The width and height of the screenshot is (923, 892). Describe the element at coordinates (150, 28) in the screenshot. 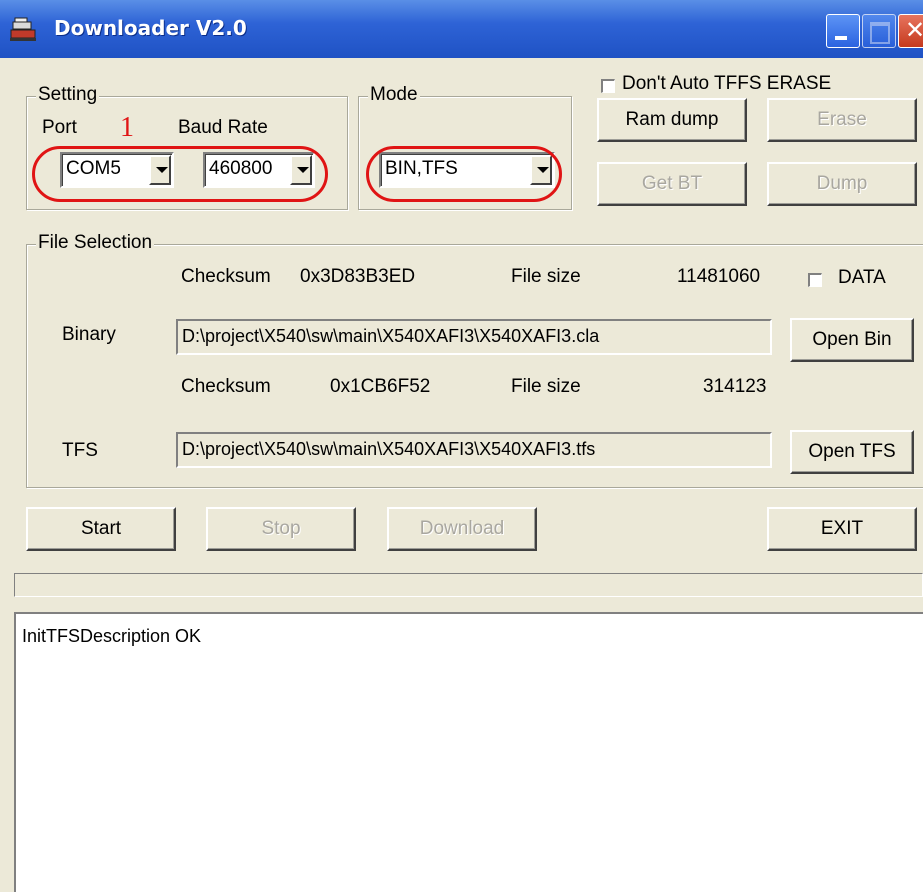

I see `window-title: Downloader V2.0` at that location.